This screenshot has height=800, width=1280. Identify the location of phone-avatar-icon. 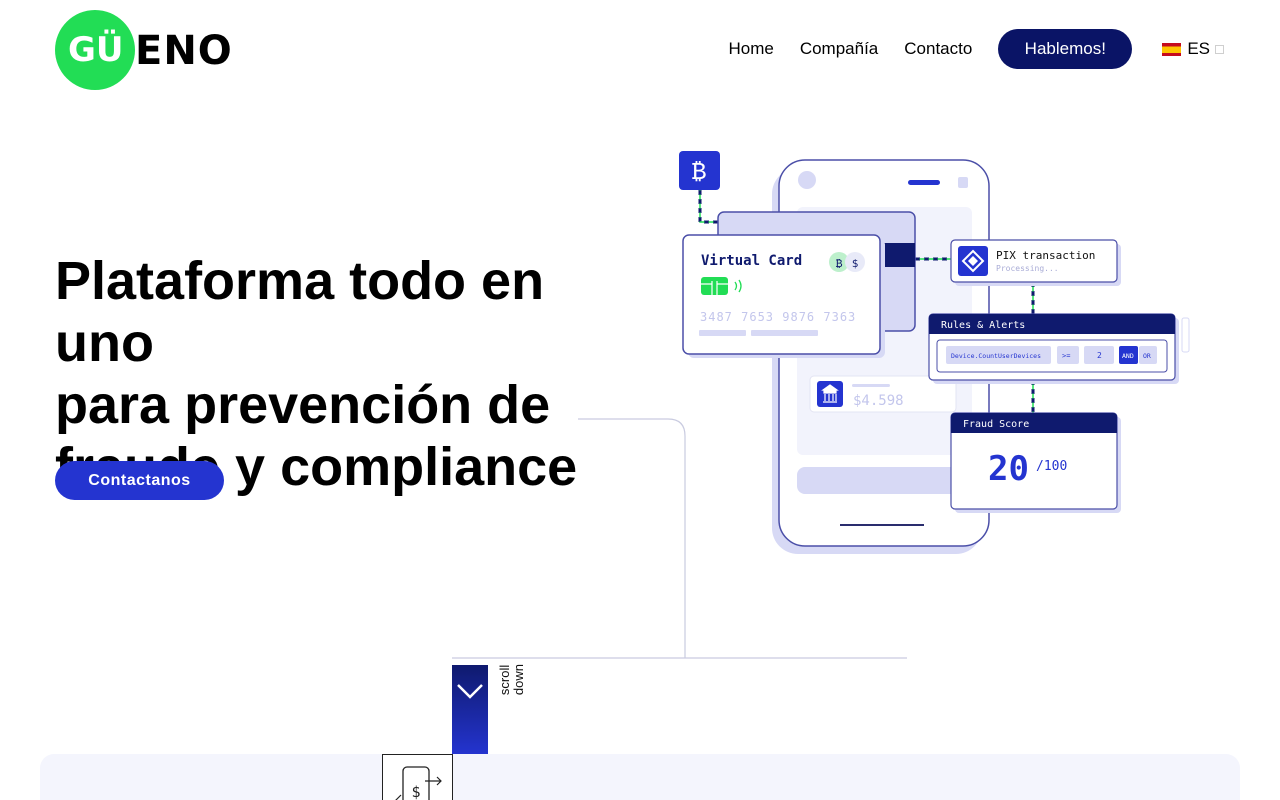
(807, 180).